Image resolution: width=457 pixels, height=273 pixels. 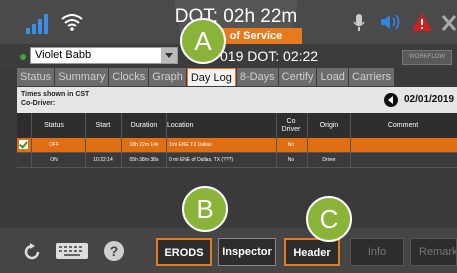 What do you see at coordinates (37, 24) in the screenshot?
I see `signal-strength-icon` at bounding box center [37, 24].